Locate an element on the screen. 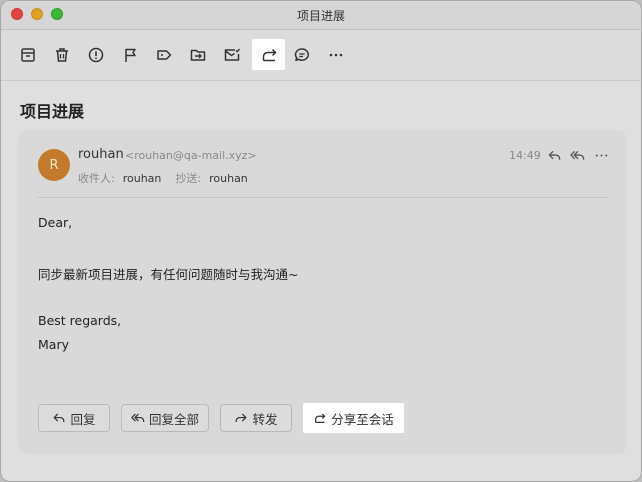 The image size is (642, 482). body-greeting: Dear, is located at coordinates (55, 222).